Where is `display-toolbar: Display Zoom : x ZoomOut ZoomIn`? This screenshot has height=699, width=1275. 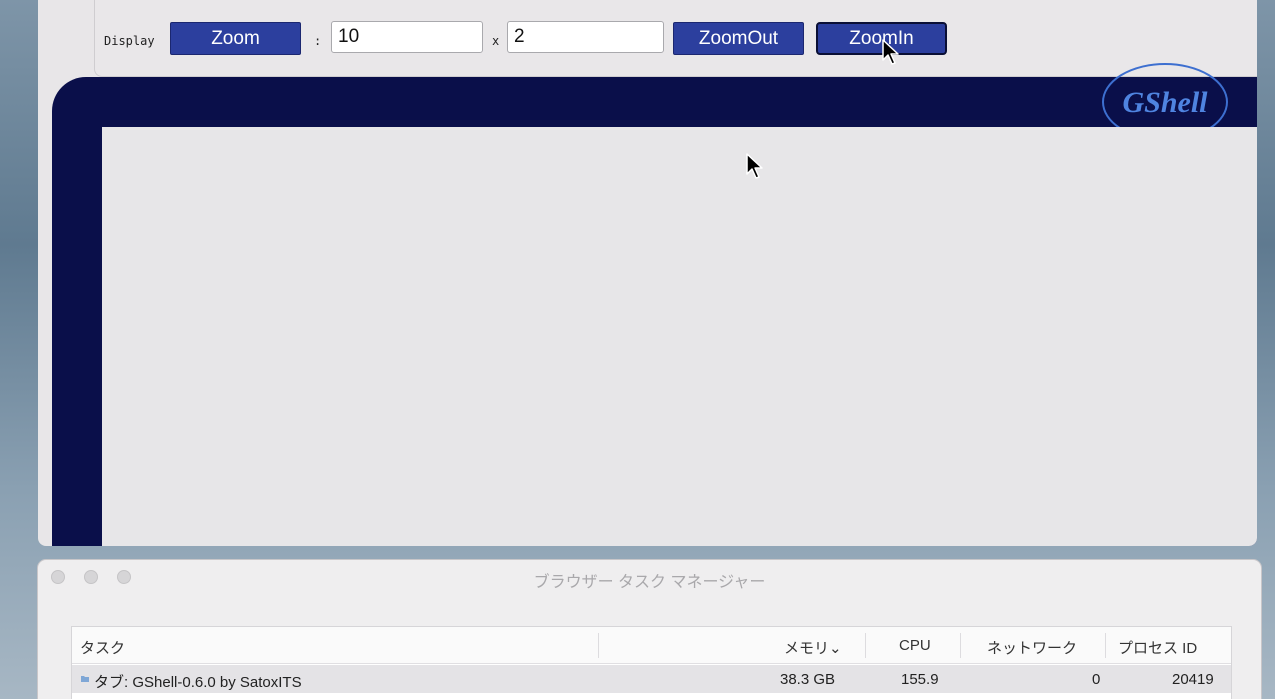 display-toolbar: Display Zoom : x ZoomOut ZoomIn is located at coordinates (675, 38).